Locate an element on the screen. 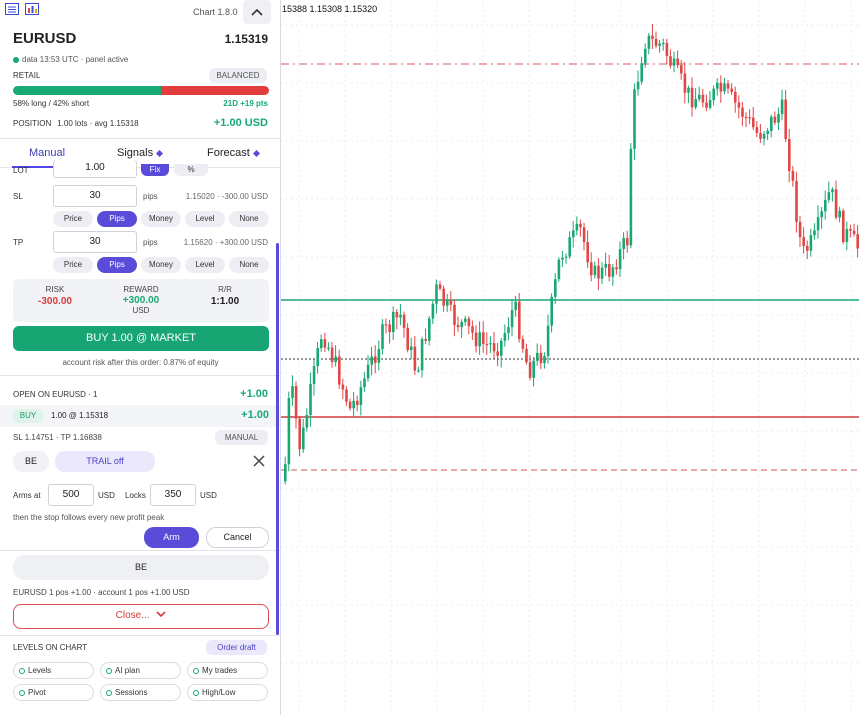 The height and width of the screenshot is (715, 859). risk-label: RISK is located at coordinates (55, 289).